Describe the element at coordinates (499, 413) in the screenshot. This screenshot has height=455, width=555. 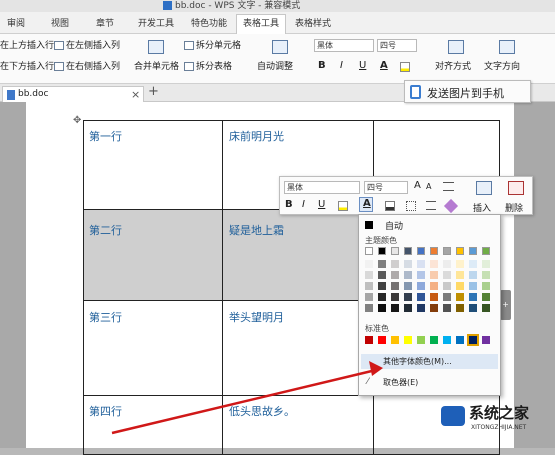
I see `watermark-title: 系统之家` at that location.